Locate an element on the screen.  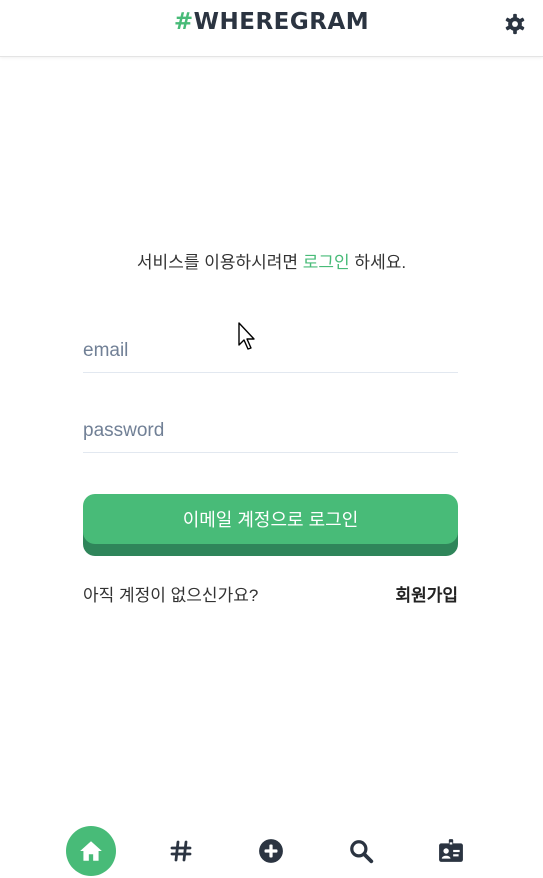
search-icon is located at coordinates (362, 852).